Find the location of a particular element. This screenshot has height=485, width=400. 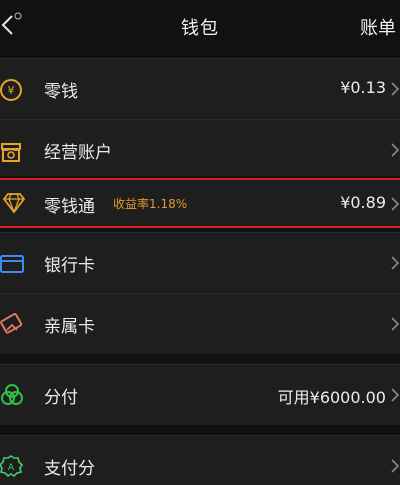

item-label: 零钱通 is located at coordinates (69, 207).